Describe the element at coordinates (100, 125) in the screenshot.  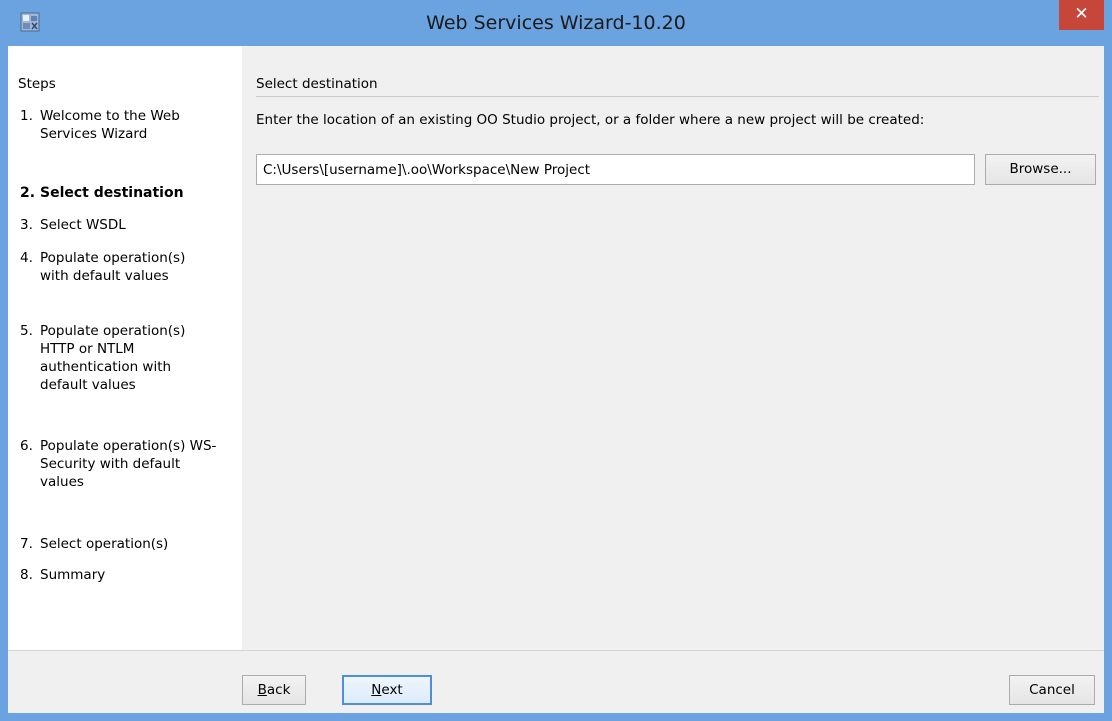
I see `step-welcome: 1. Welcome to the Web Services Wizard` at that location.